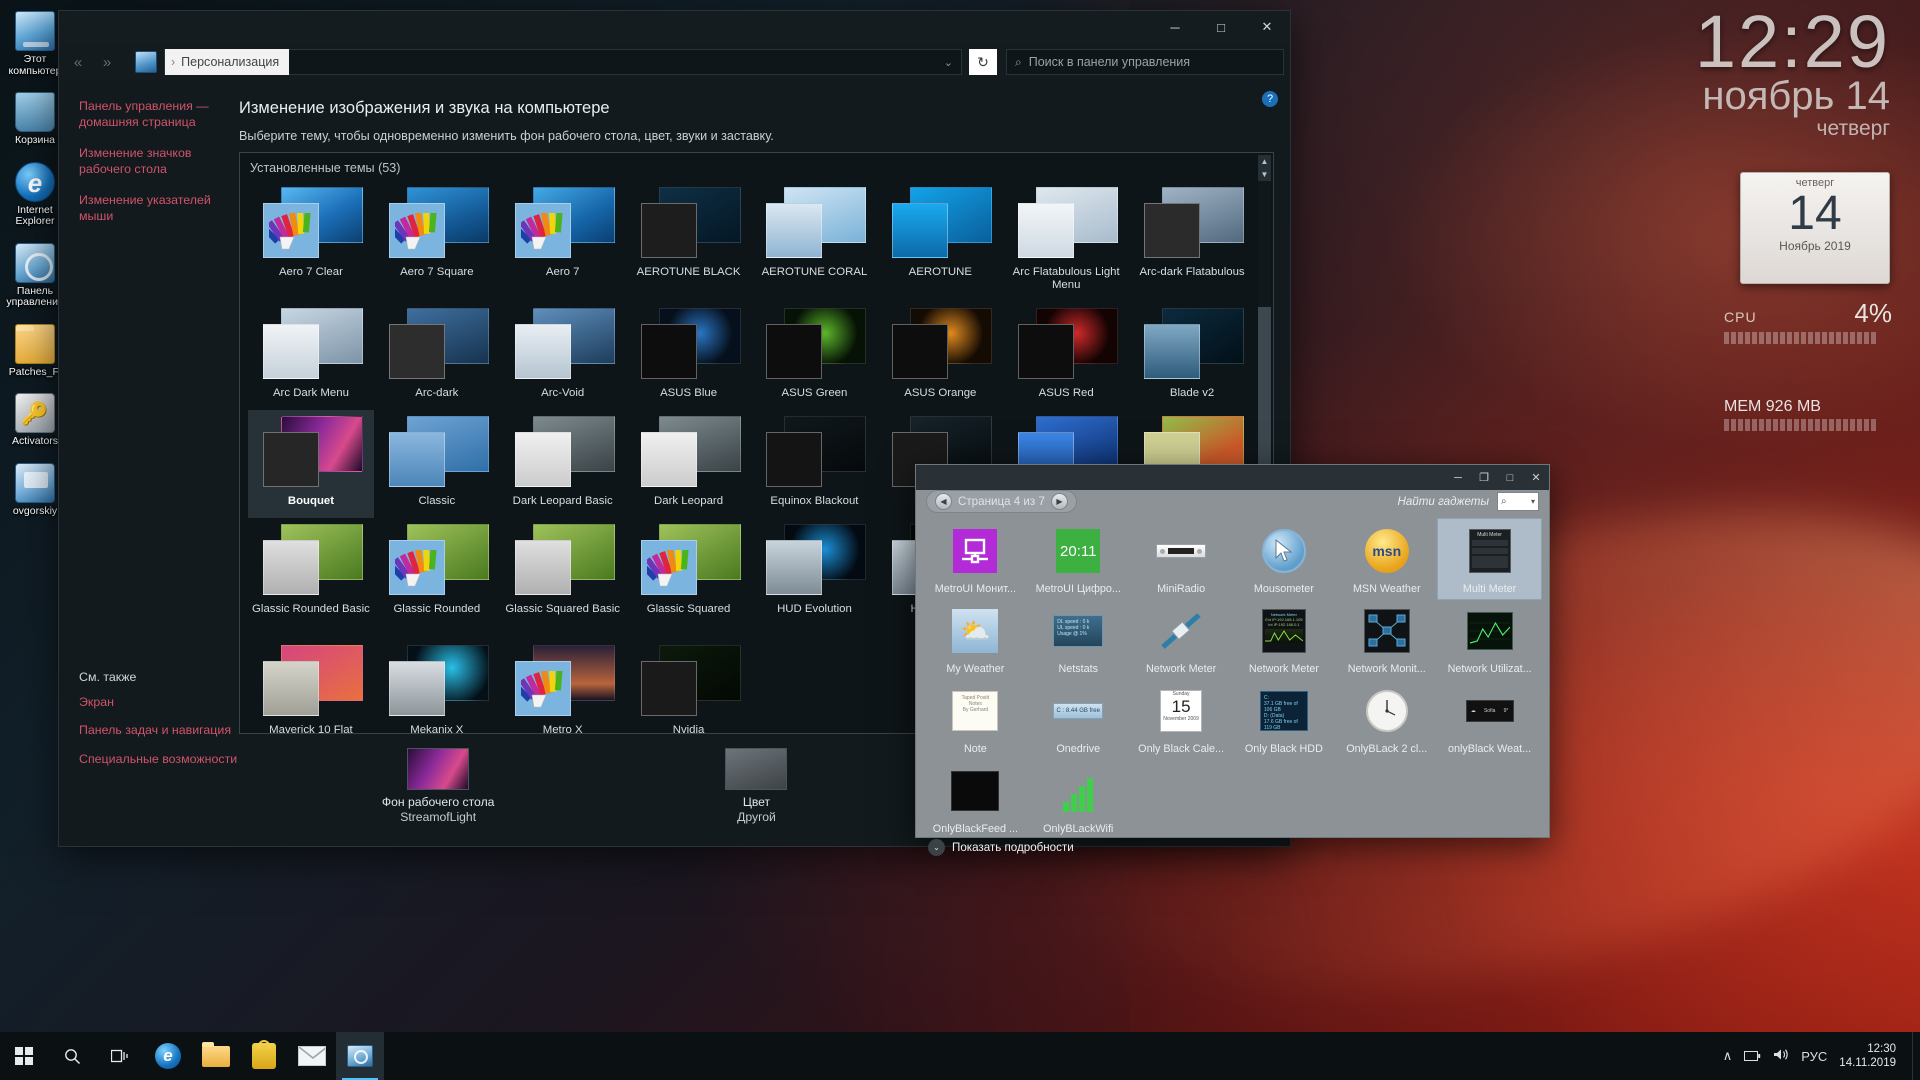  Describe the element at coordinates (174, 760) in the screenshot. I see `see-also-link-2: Специальные возможности` at that location.